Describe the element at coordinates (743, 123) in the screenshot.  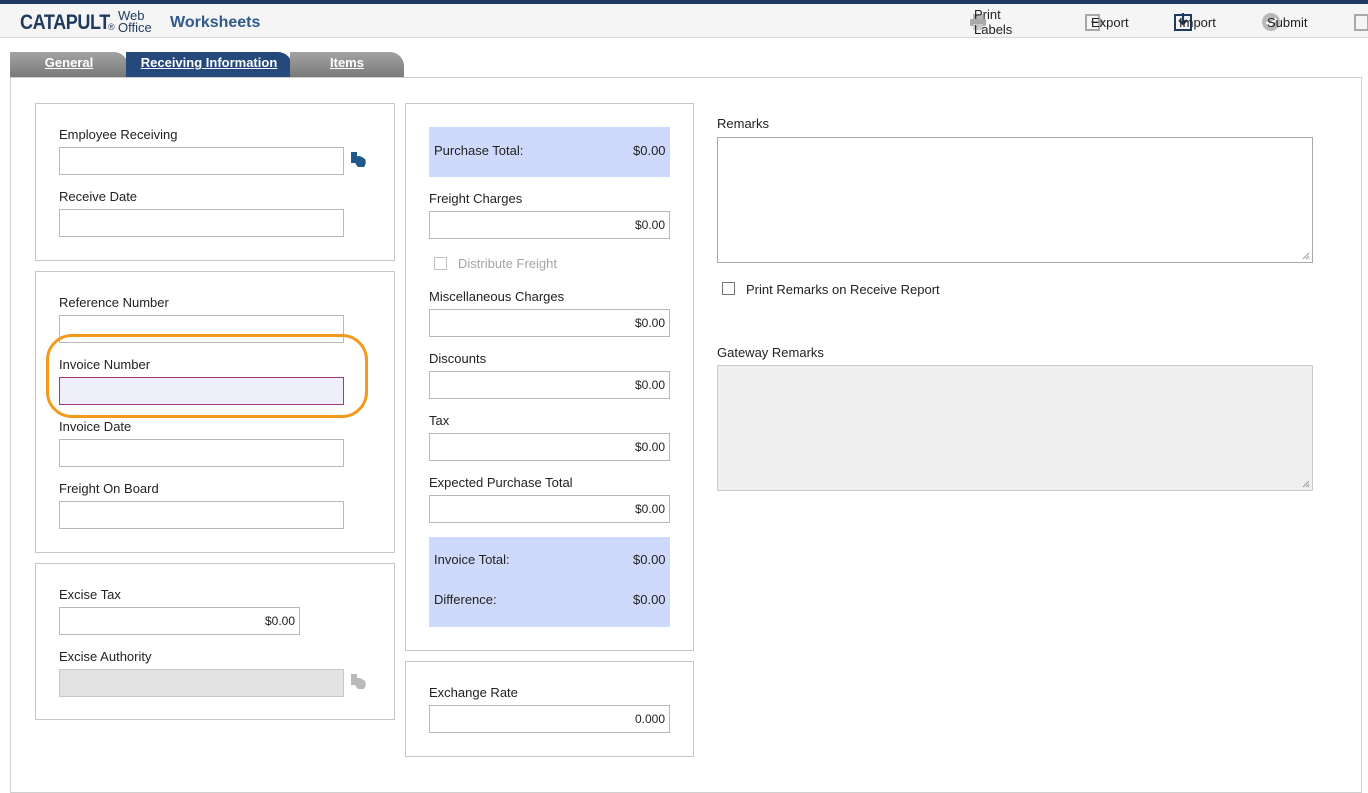
I see `remarks-label: Remarks` at that location.